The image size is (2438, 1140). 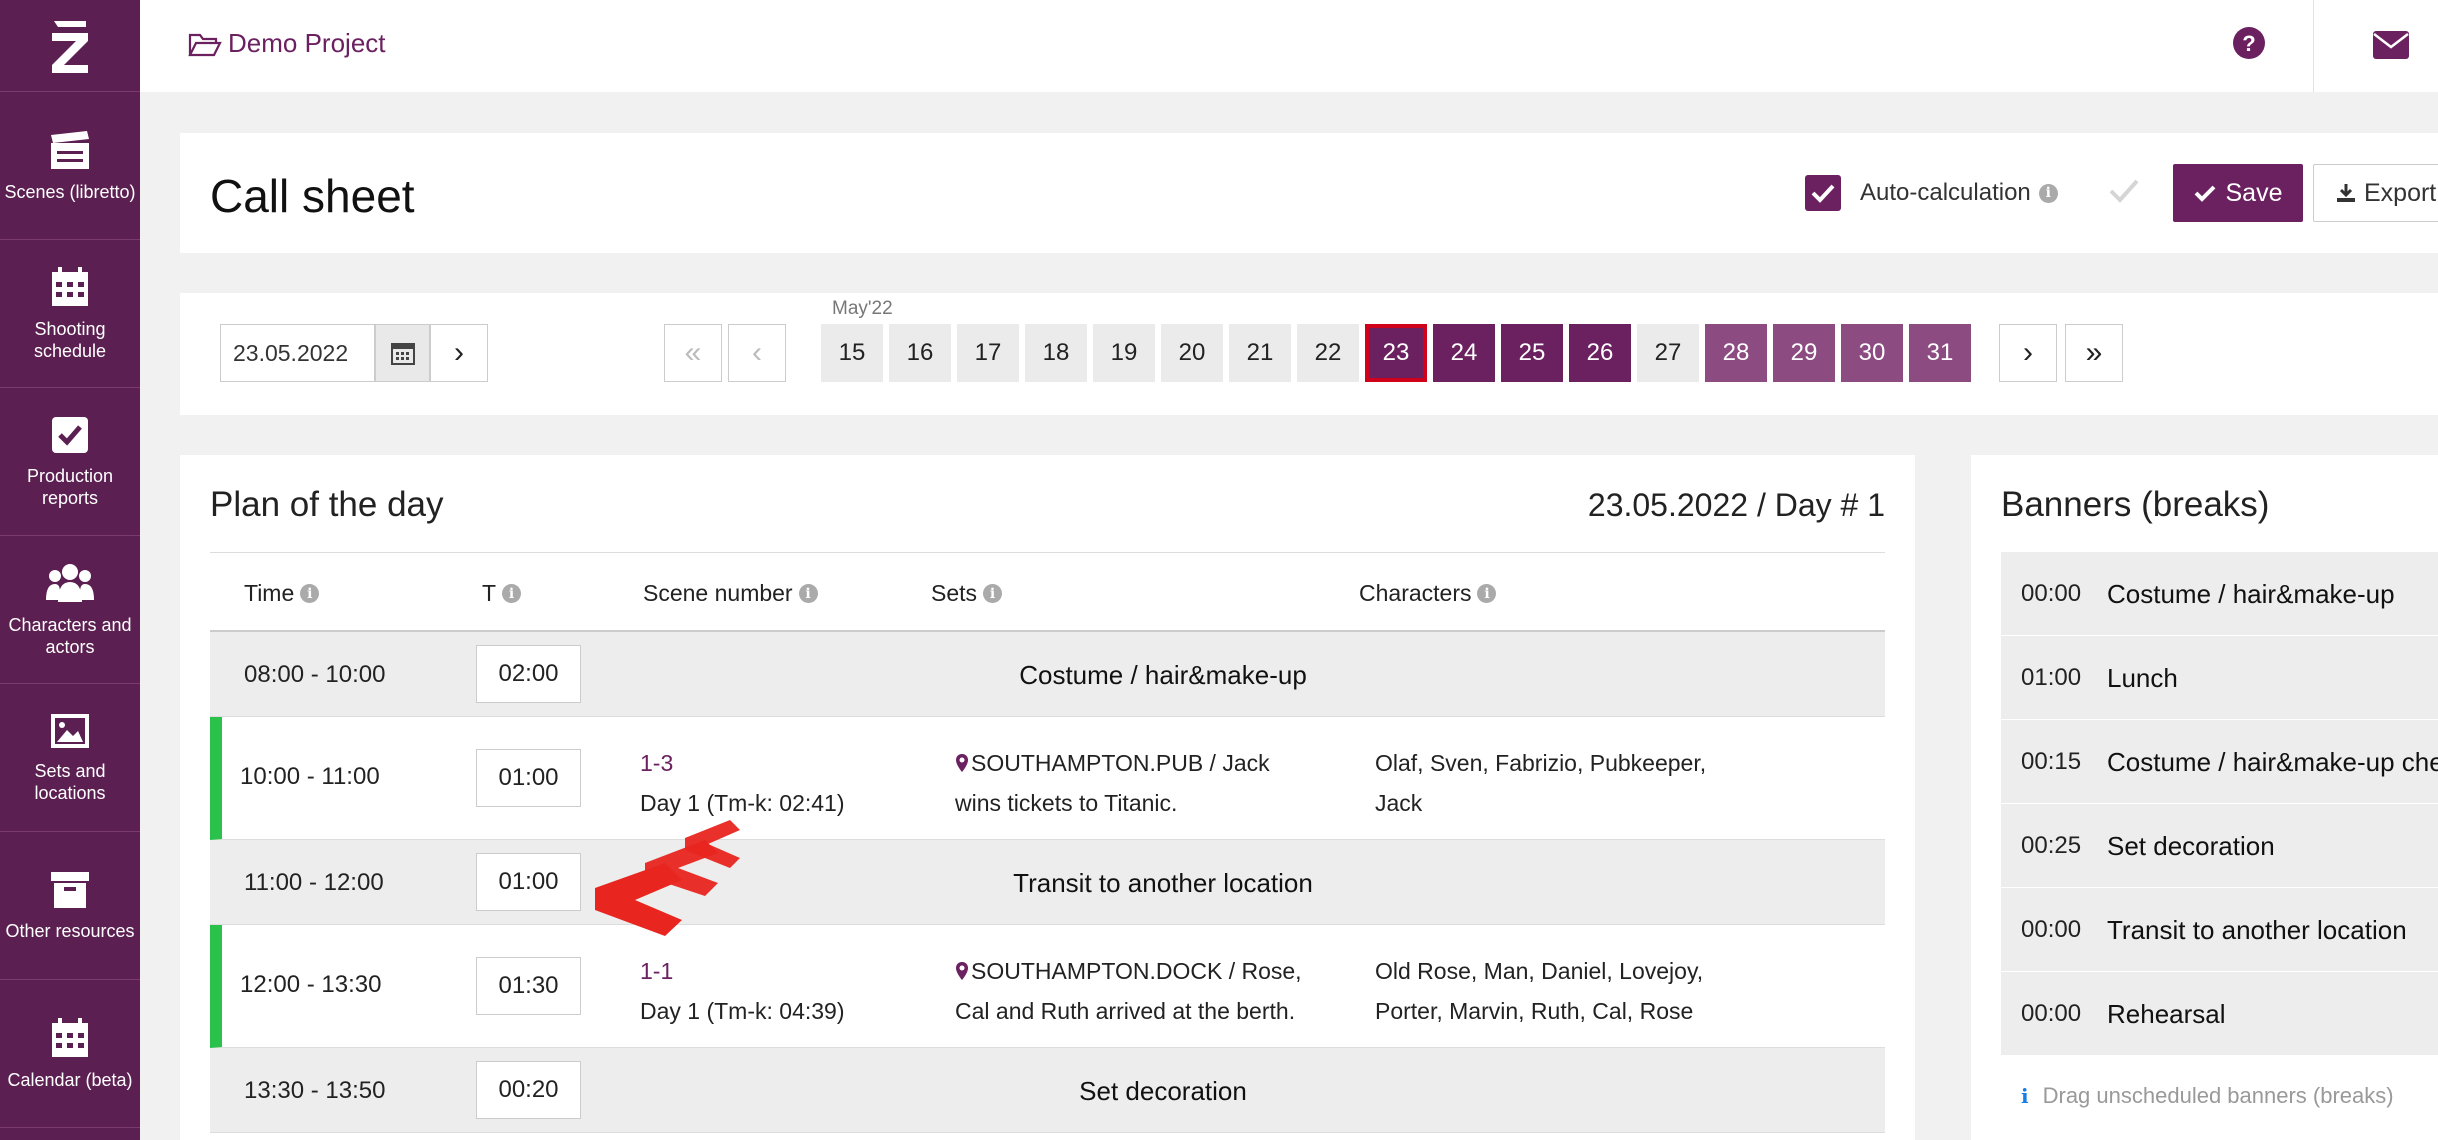 What do you see at coordinates (1328, 353) in the screenshot?
I see `day-22: 22` at bounding box center [1328, 353].